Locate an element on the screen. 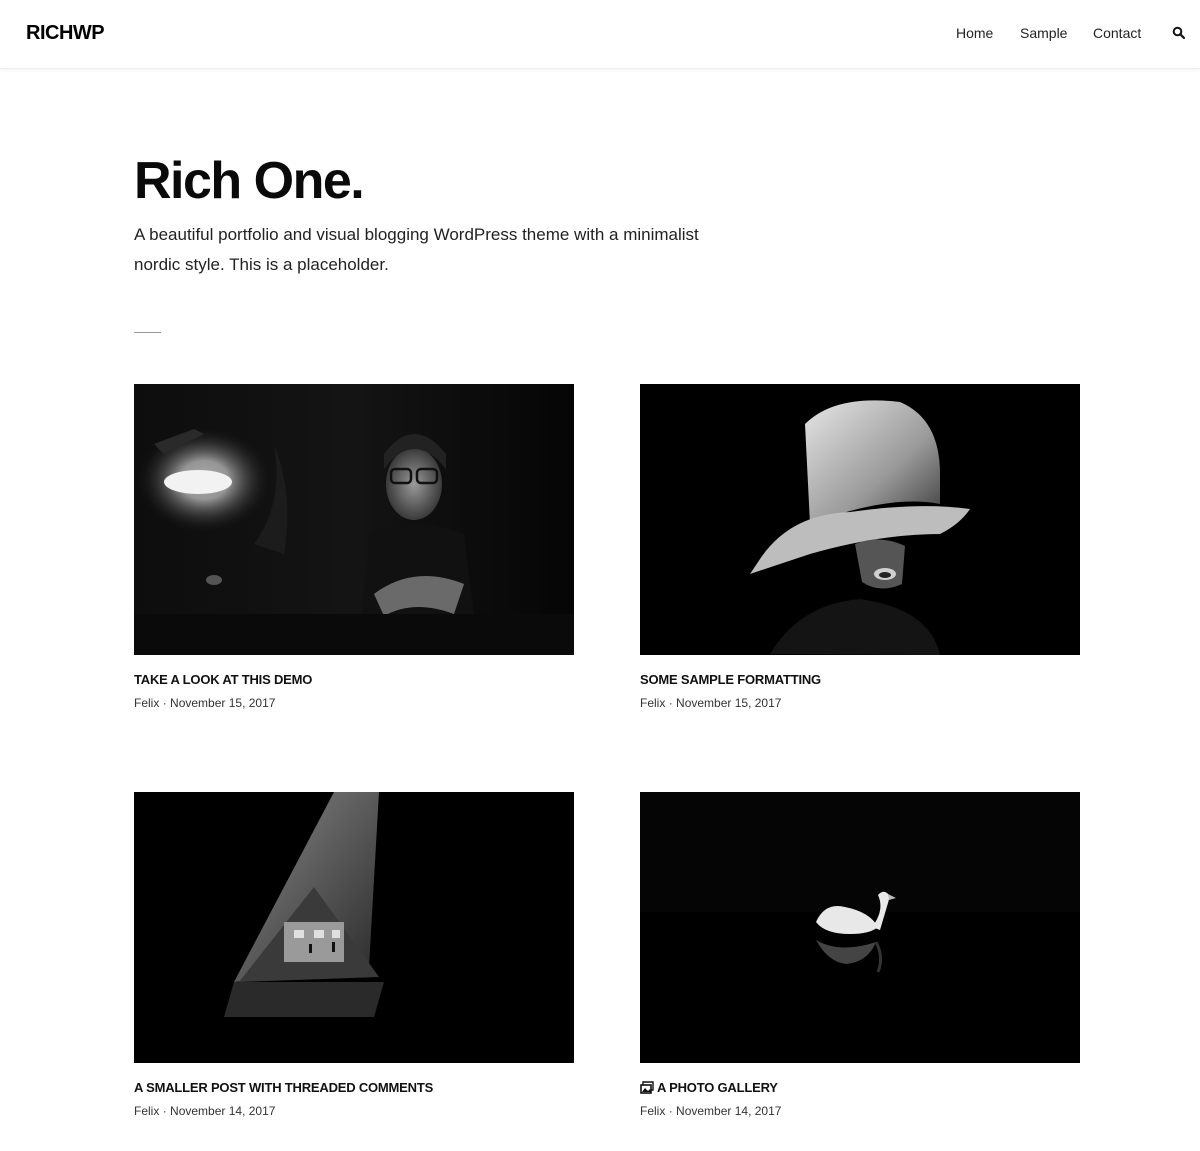  post-title: A PHOTO GALLERY is located at coordinates (709, 1088).